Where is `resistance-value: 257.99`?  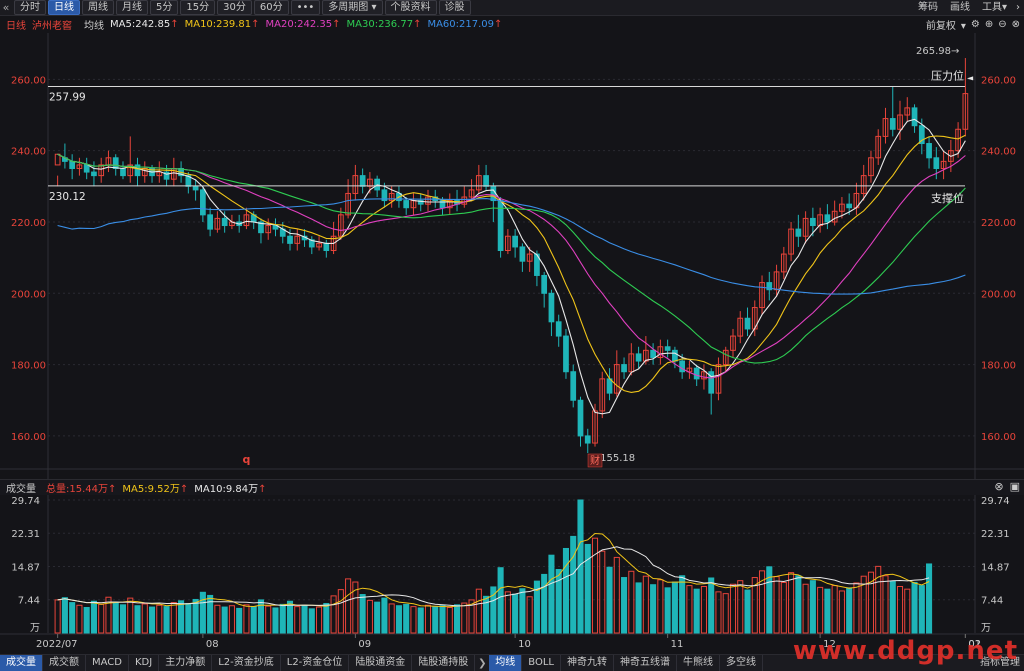
resistance-value: 257.99 is located at coordinates (67, 98).